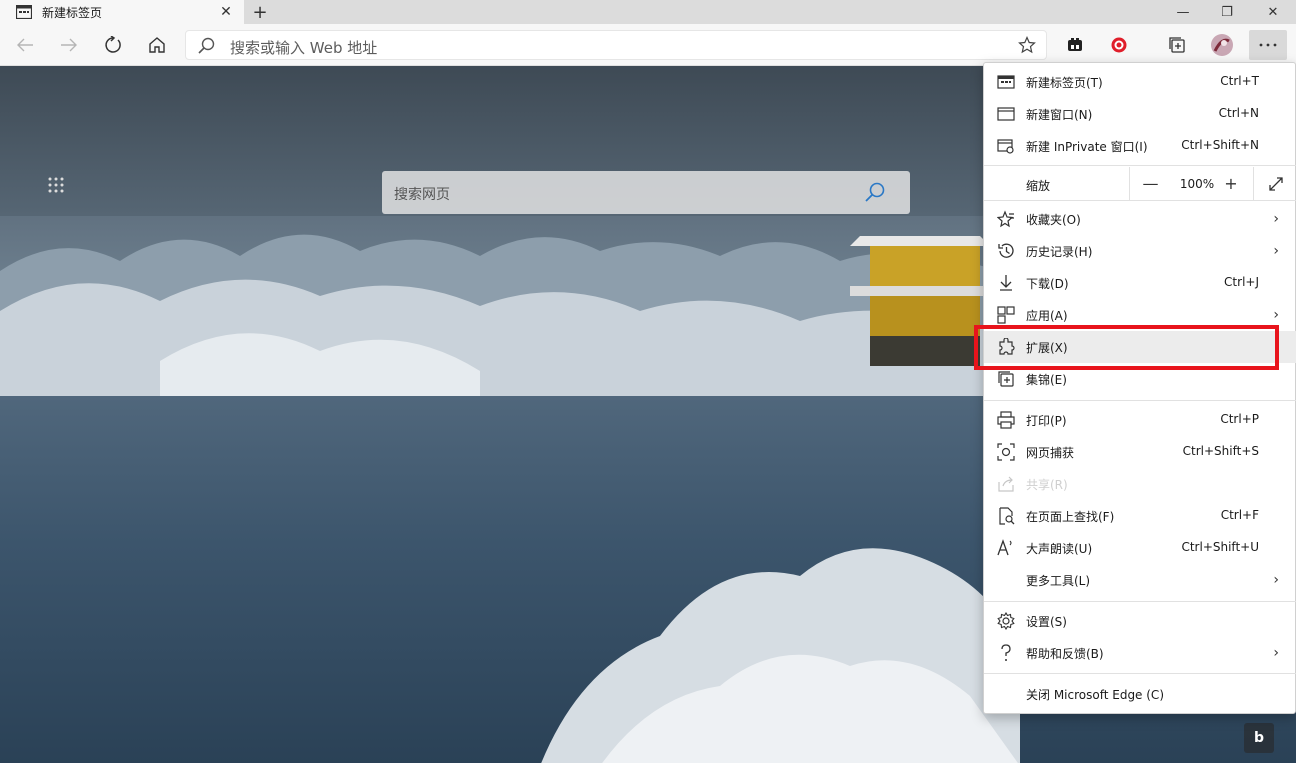 The image size is (1296, 763). What do you see at coordinates (1006, 452) in the screenshot?
I see `capture-icon` at bounding box center [1006, 452].